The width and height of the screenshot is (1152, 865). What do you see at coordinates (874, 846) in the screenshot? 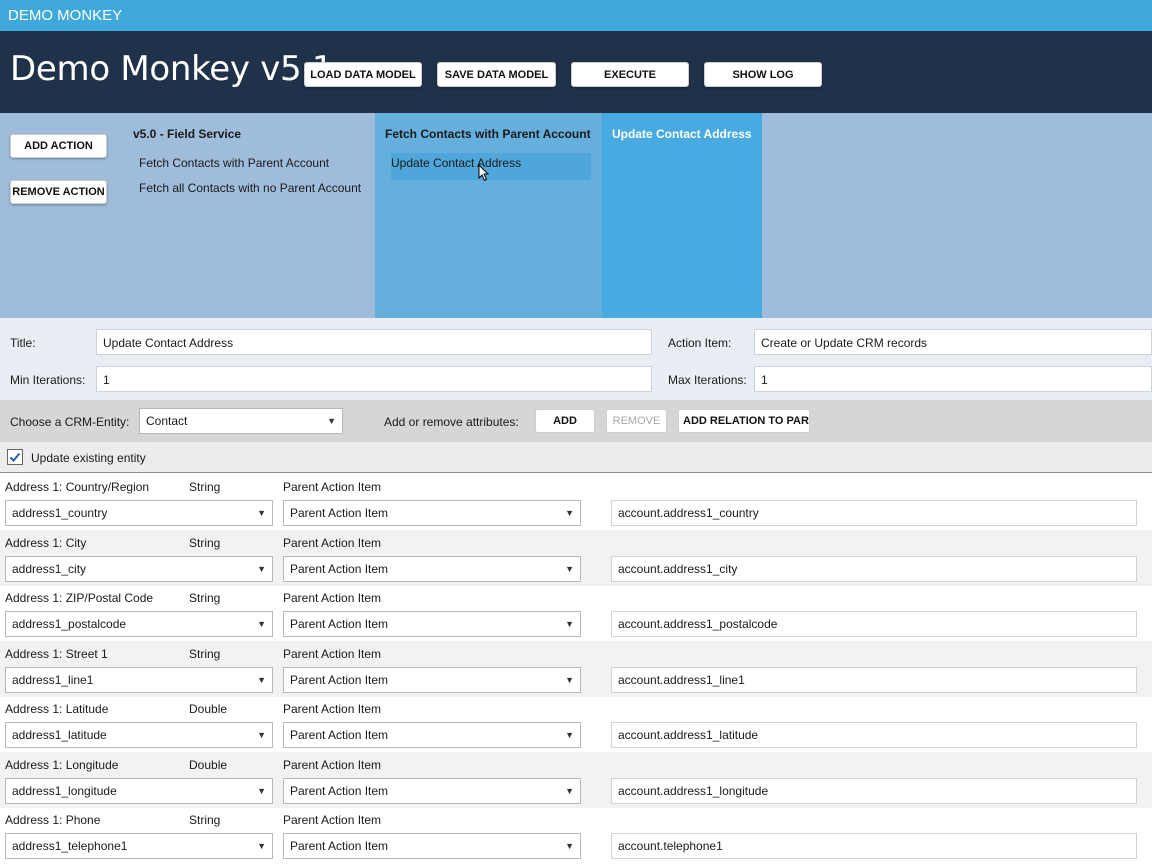
I see `attribute-value-input: account.telephone1` at bounding box center [874, 846].